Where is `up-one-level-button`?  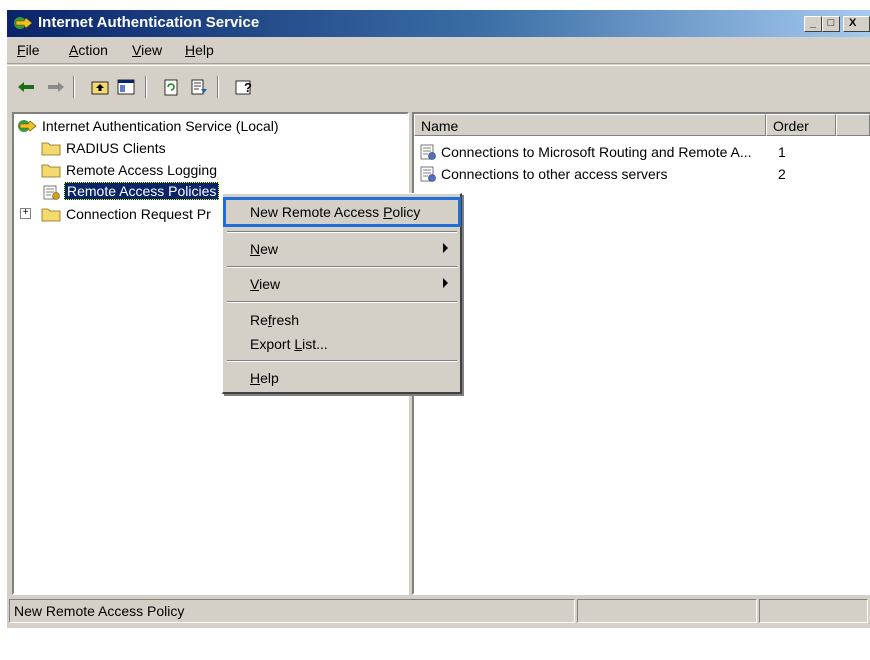
up-one-level-button is located at coordinates (100, 87).